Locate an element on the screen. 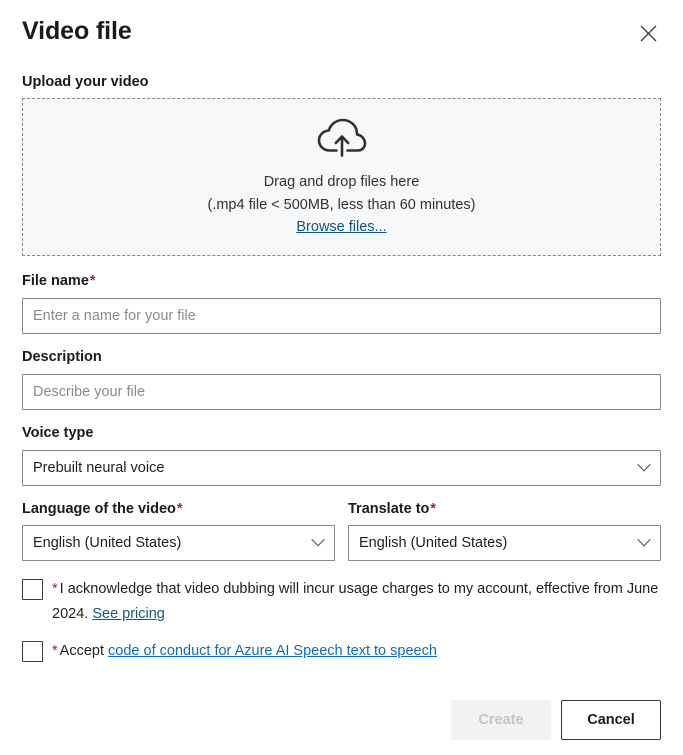 The height and width of the screenshot is (755, 683). voice-type-select: Prebuilt neural voice is located at coordinates (341, 467).